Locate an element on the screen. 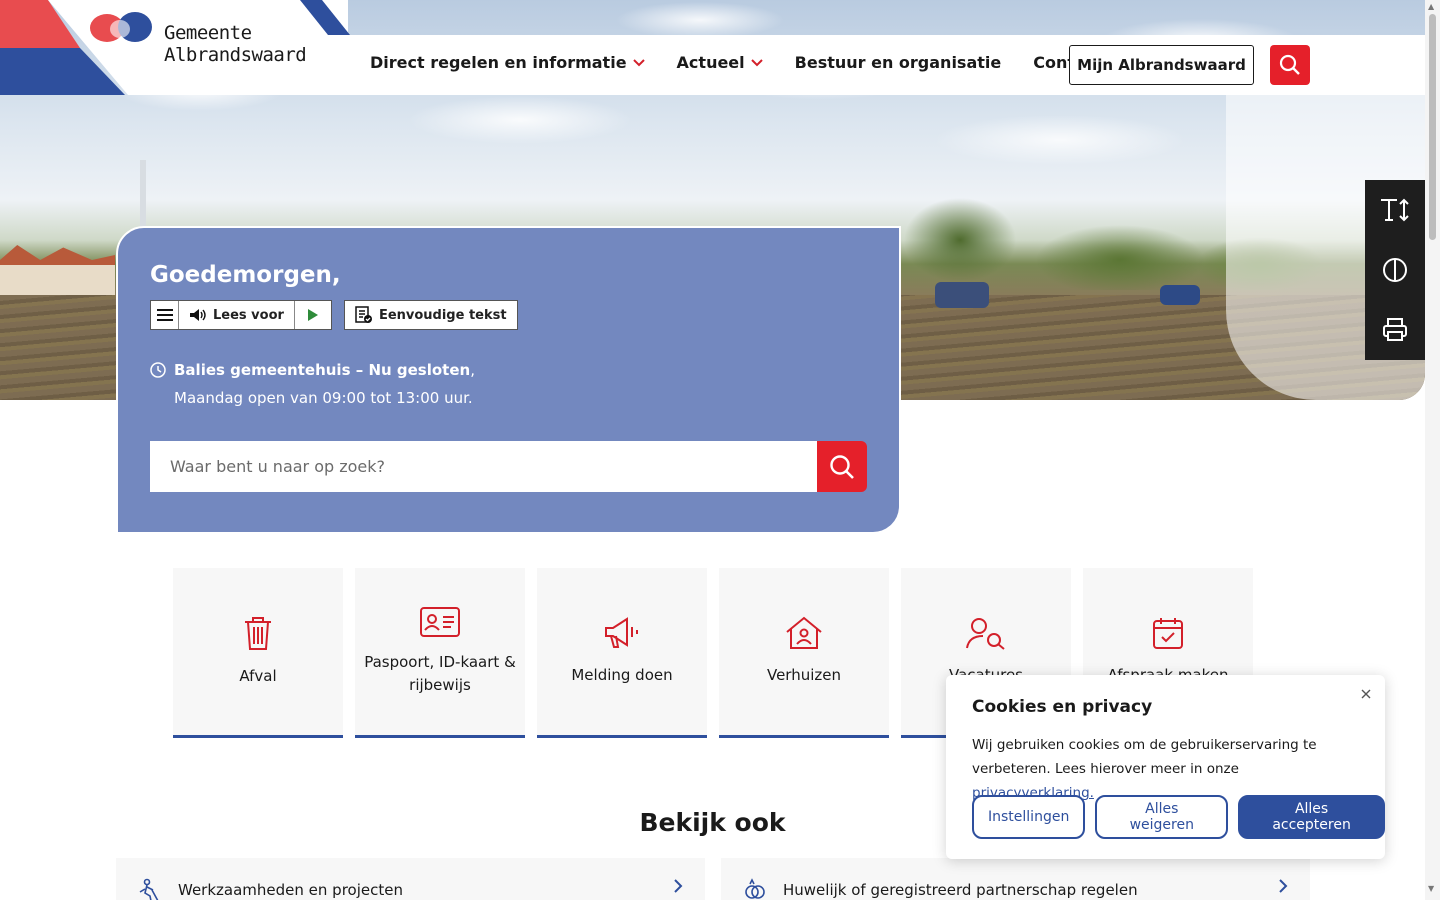 This screenshot has height=900, width=1440. cookie-settings-button: Instellingen is located at coordinates (1029, 817).